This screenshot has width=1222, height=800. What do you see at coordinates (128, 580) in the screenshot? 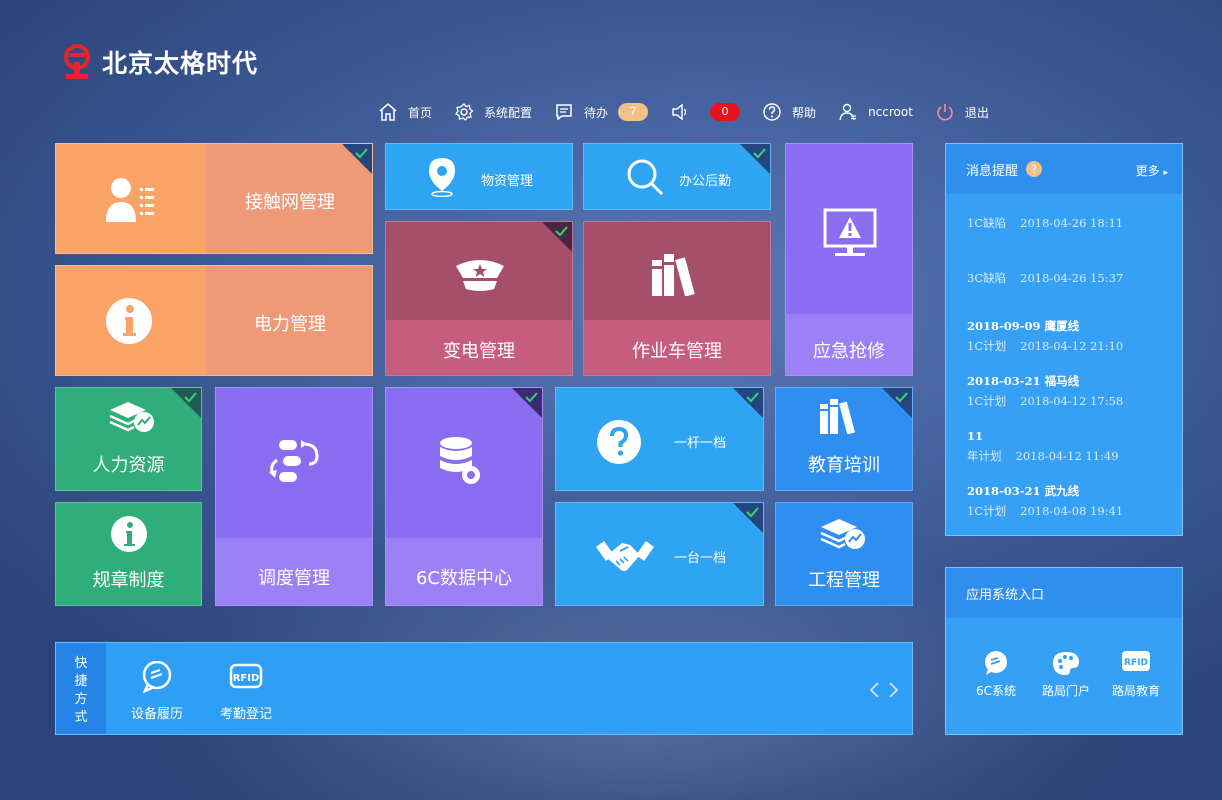
I see `tile-rules-label: 规章制度` at bounding box center [128, 580].